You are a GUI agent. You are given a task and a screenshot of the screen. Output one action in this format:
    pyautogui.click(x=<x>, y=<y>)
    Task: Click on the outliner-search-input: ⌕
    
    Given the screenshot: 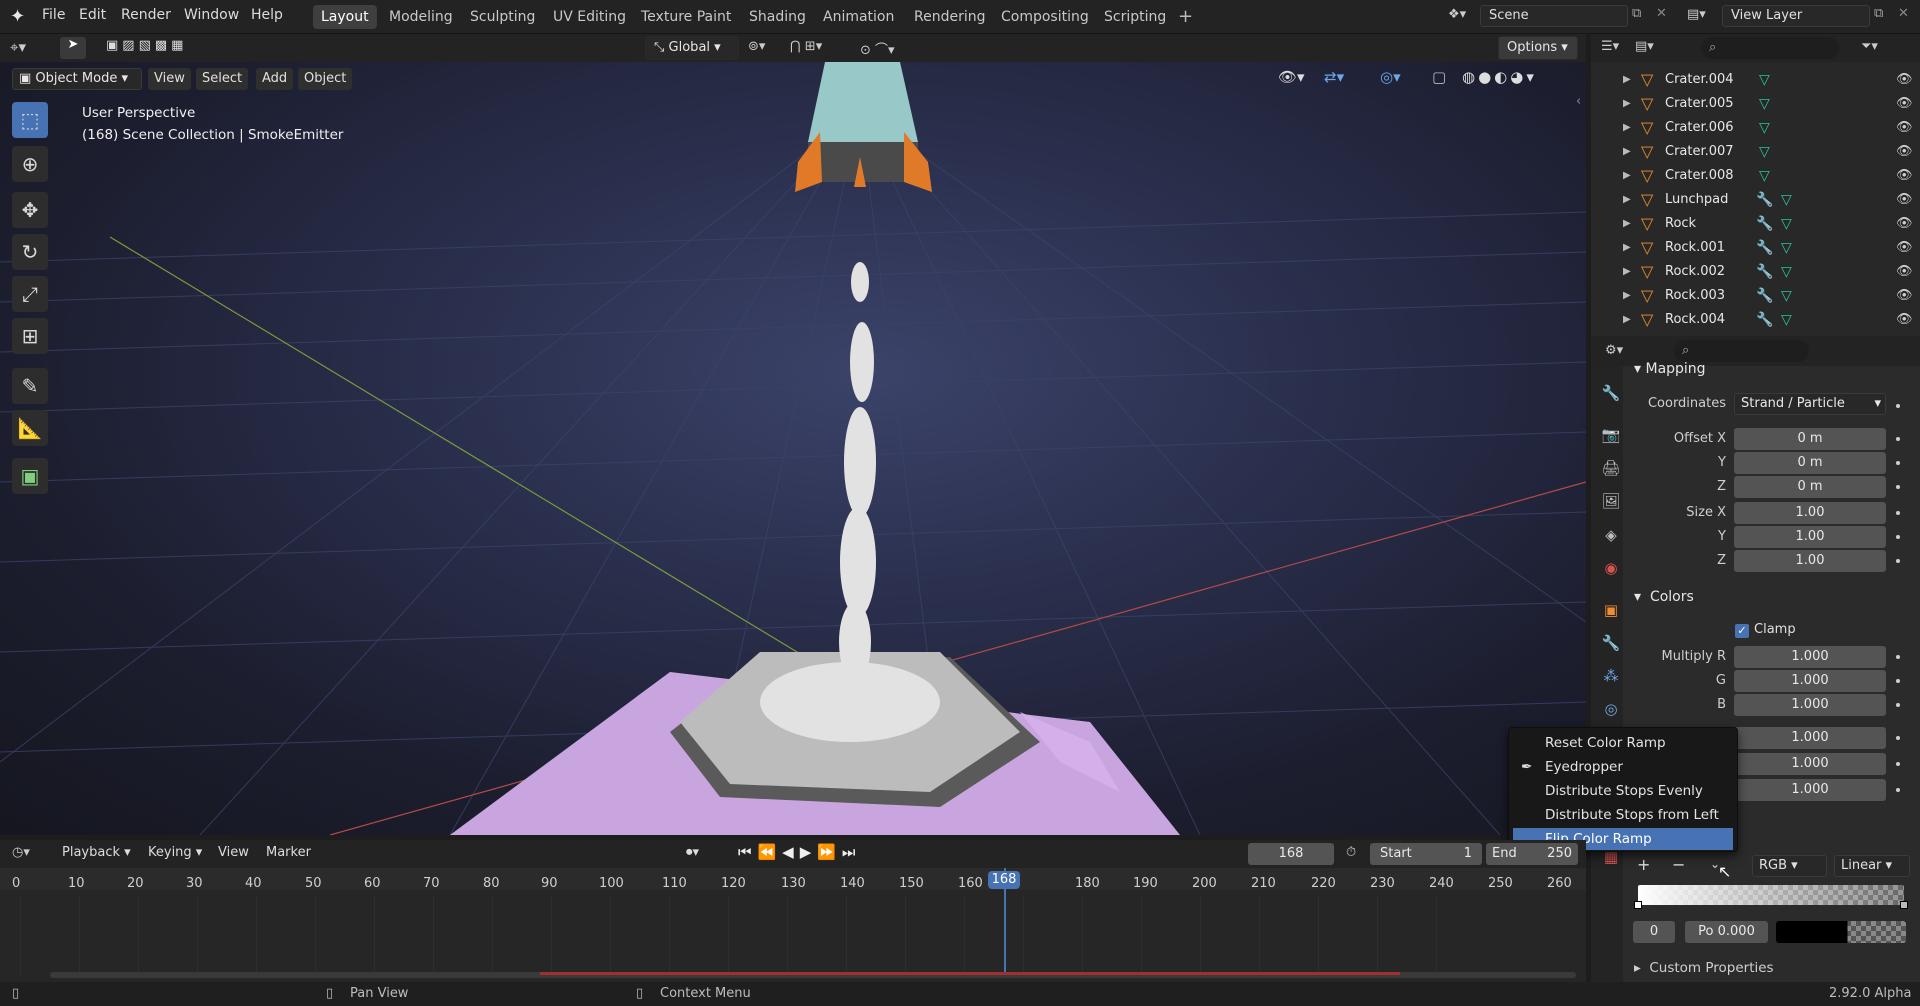 What is the action you would take?
    pyautogui.click(x=1770, y=48)
    